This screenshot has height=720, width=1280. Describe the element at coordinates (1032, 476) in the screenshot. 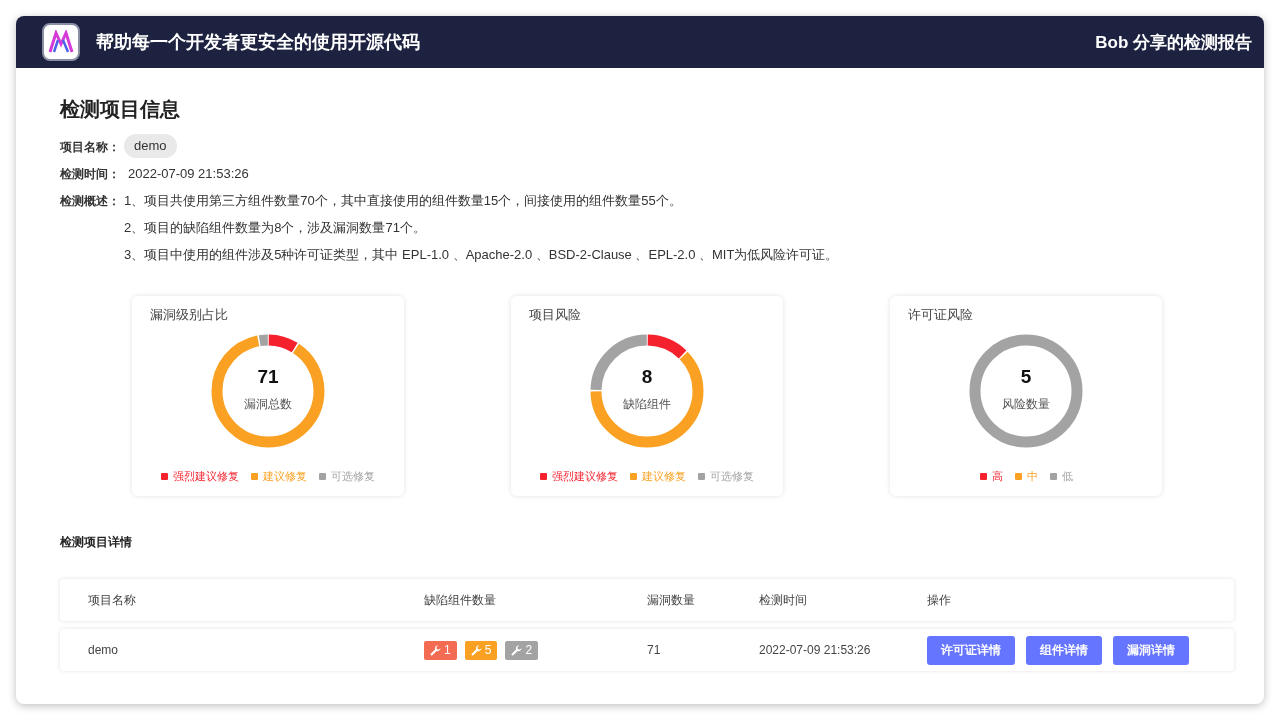

I see `legend-label: 中` at that location.